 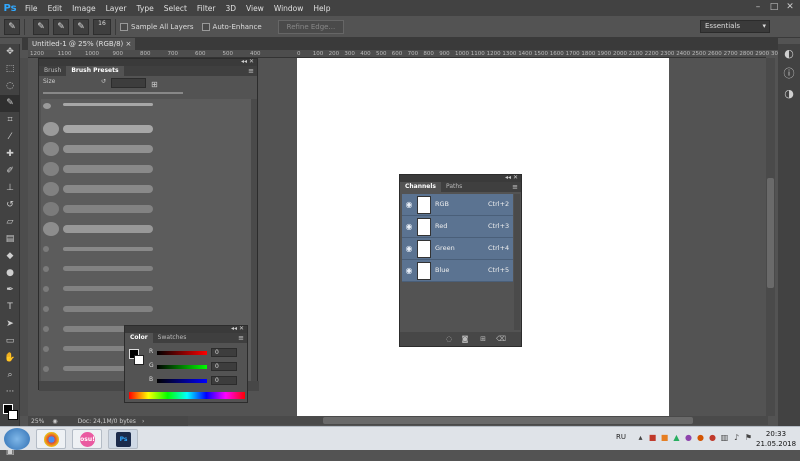 I want to click on more-tools-icon: ···, so click(x=10, y=392).